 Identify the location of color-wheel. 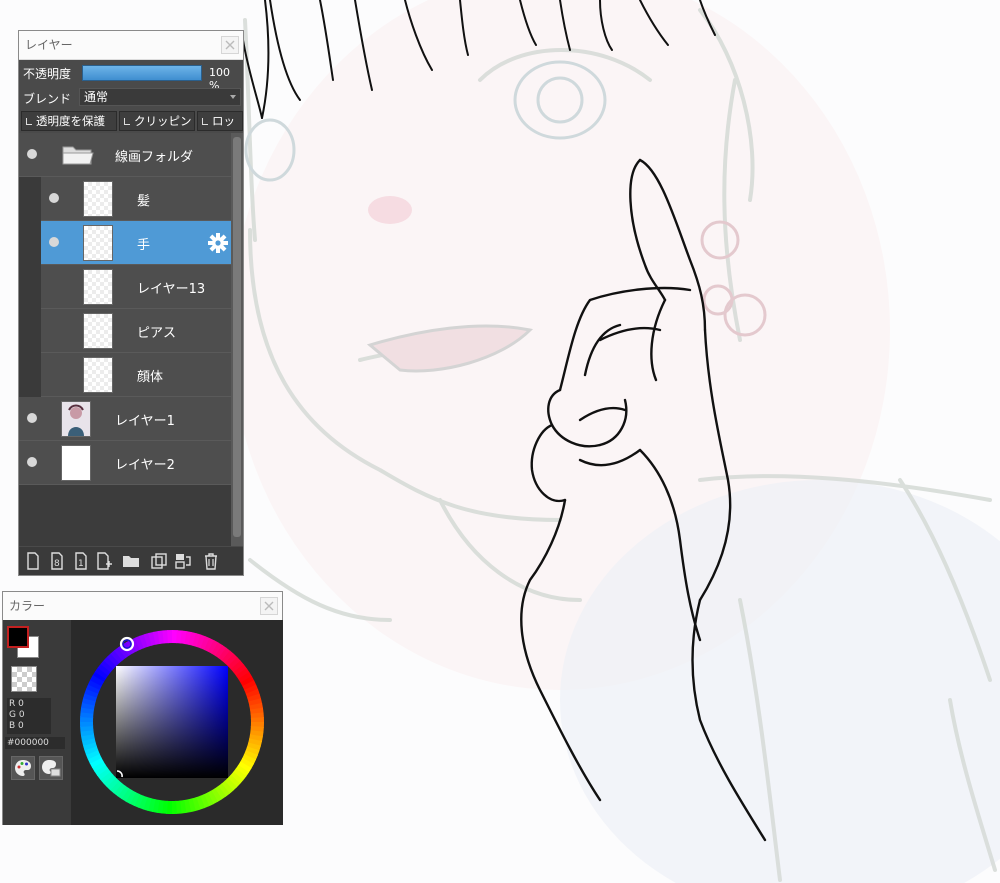
(177, 722).